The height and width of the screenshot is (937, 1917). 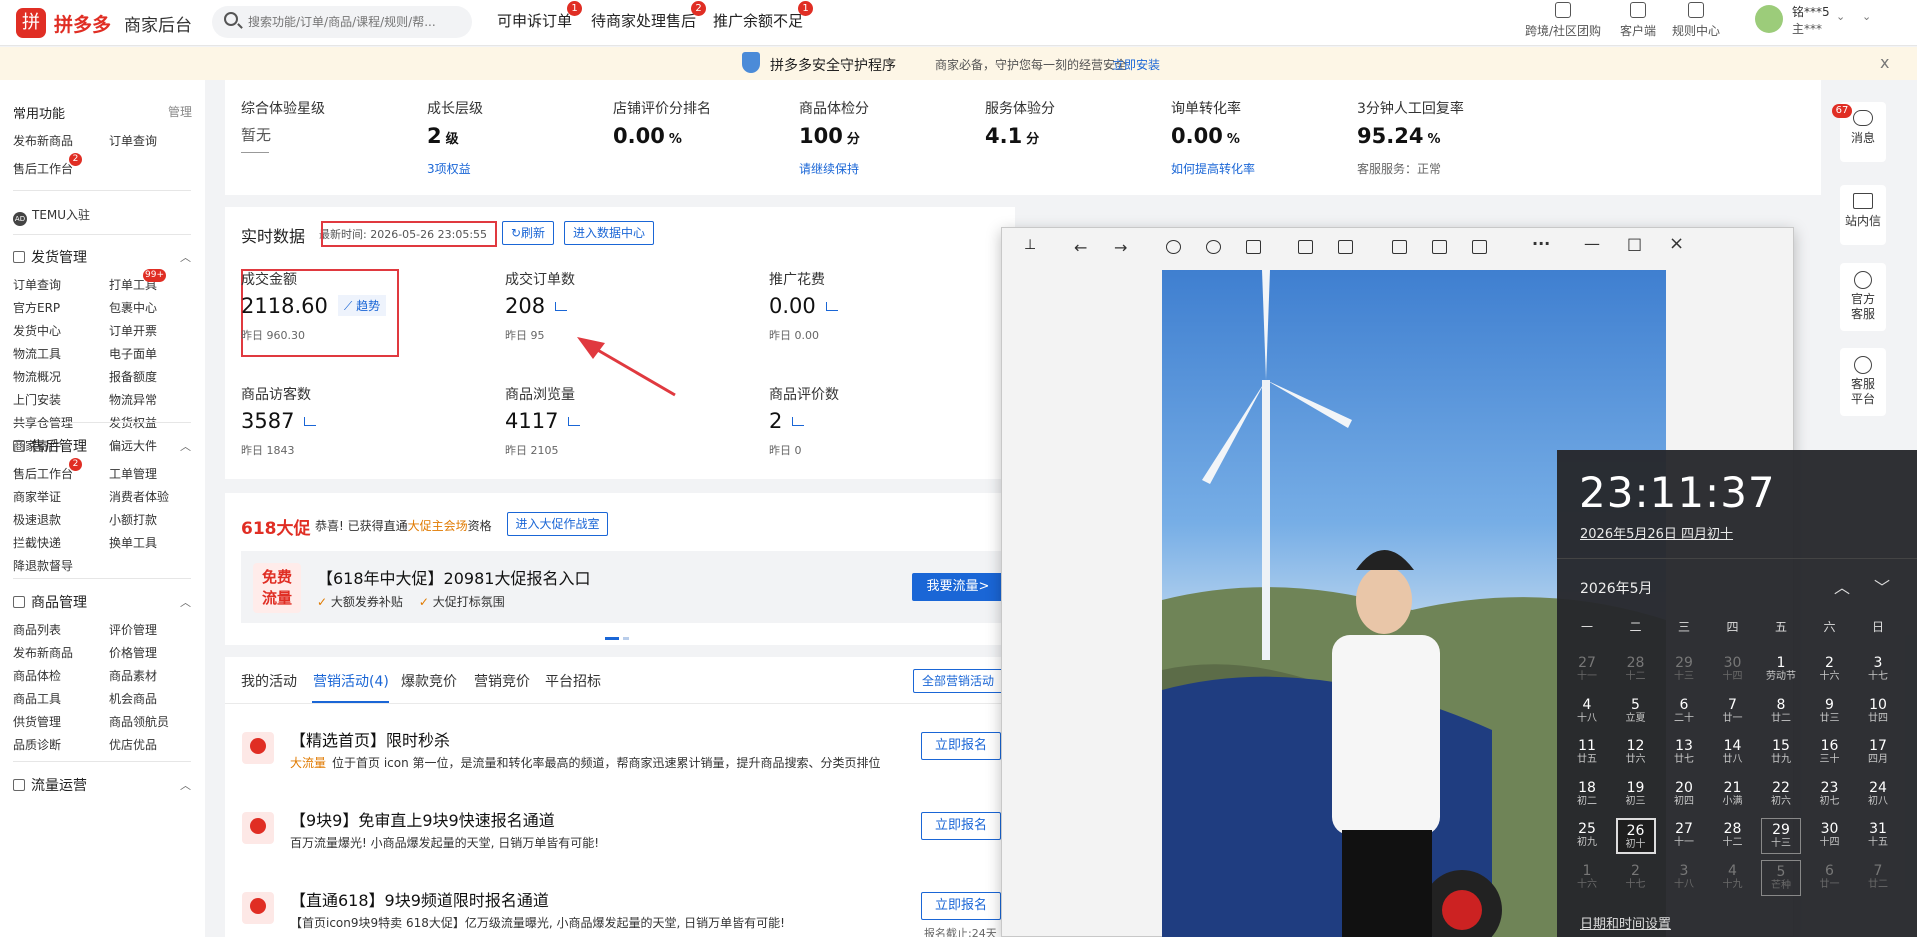 I want to click on minimize-icon: —, so click(x=1592, y=243).